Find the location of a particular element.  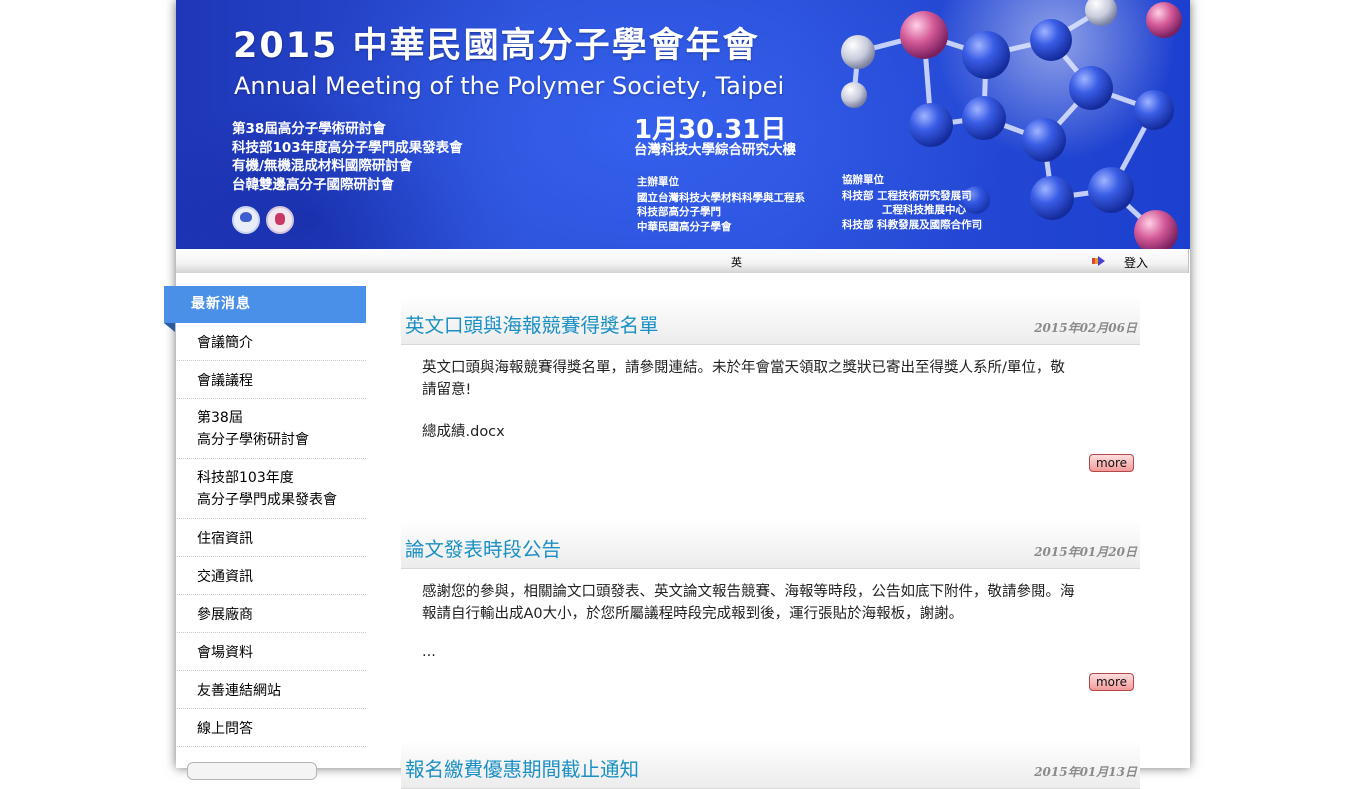

sidebar-item-label: 住宿資訊 is located at coordinates (225, 538).